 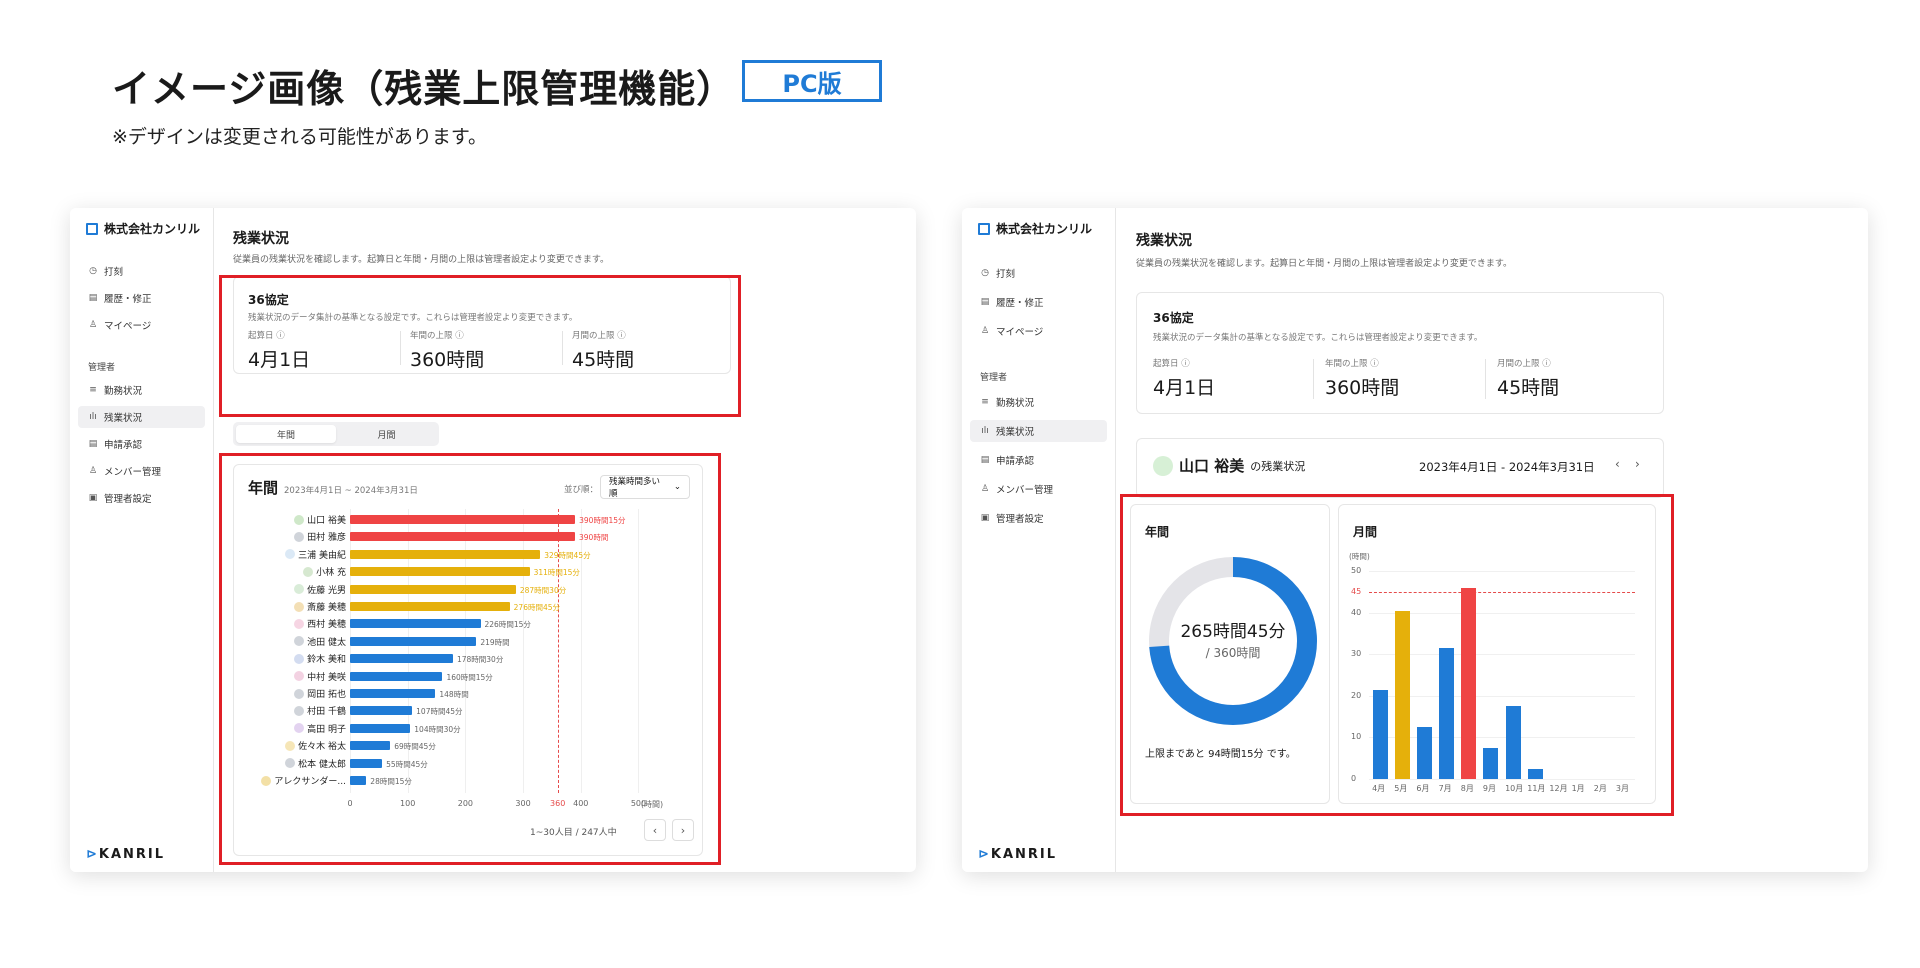 I want to click on member-name-label: 岡田 拓也, so click(x=320, y=693).